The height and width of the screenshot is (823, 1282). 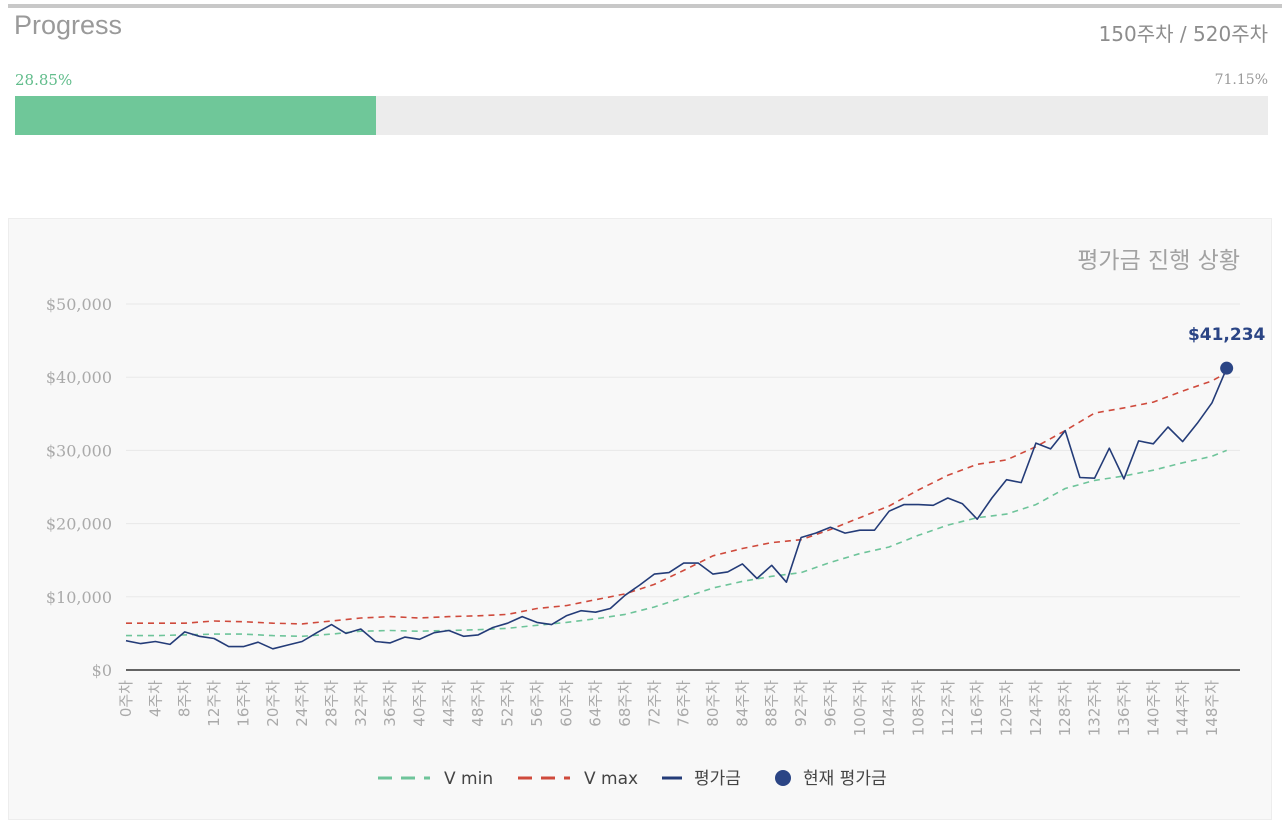 What do you see at coordinates (273, 703) in the screenshot?
I see `x-tick-label: 20주차` at bounding box center [273, 703].